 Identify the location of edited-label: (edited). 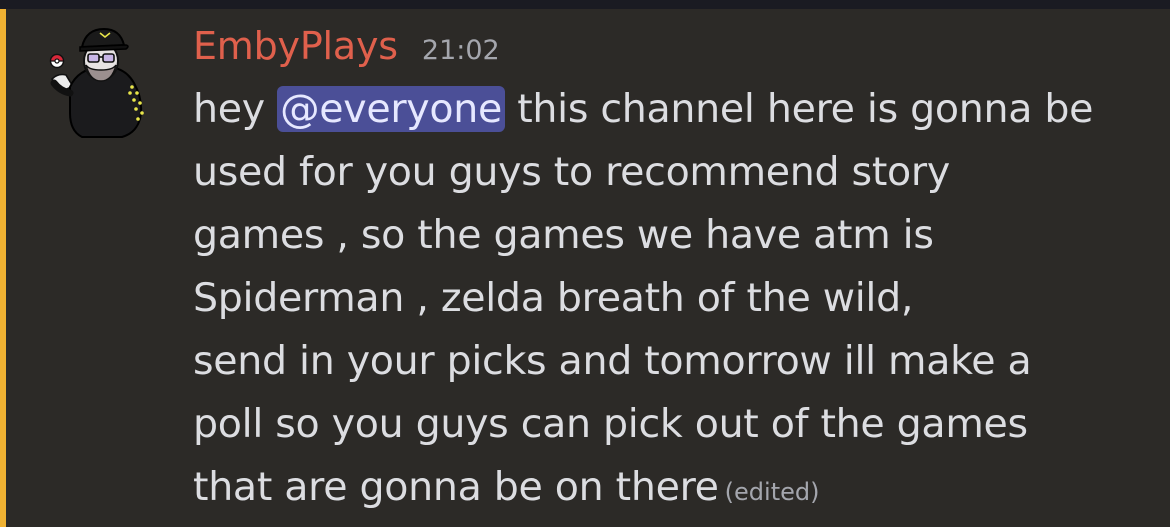
(772, 492).